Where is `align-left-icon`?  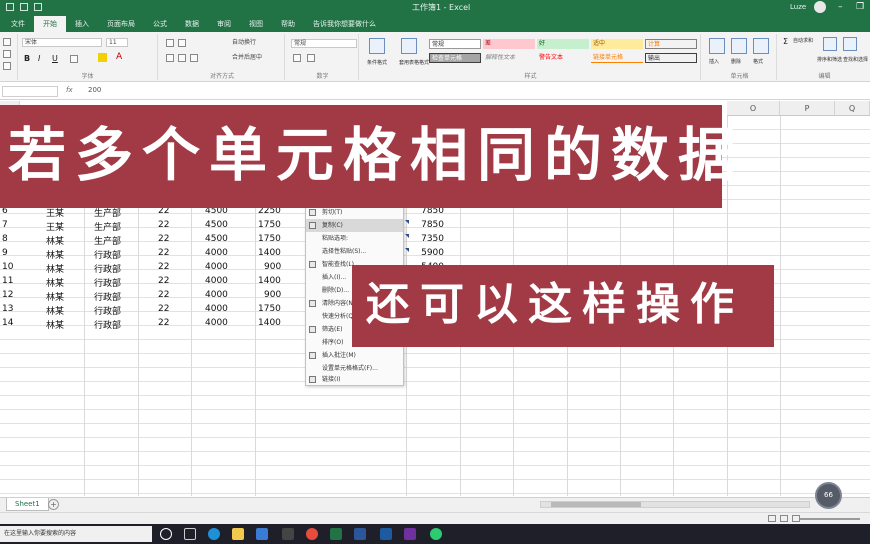
align-left-icon is located at coordinates (170, 58).